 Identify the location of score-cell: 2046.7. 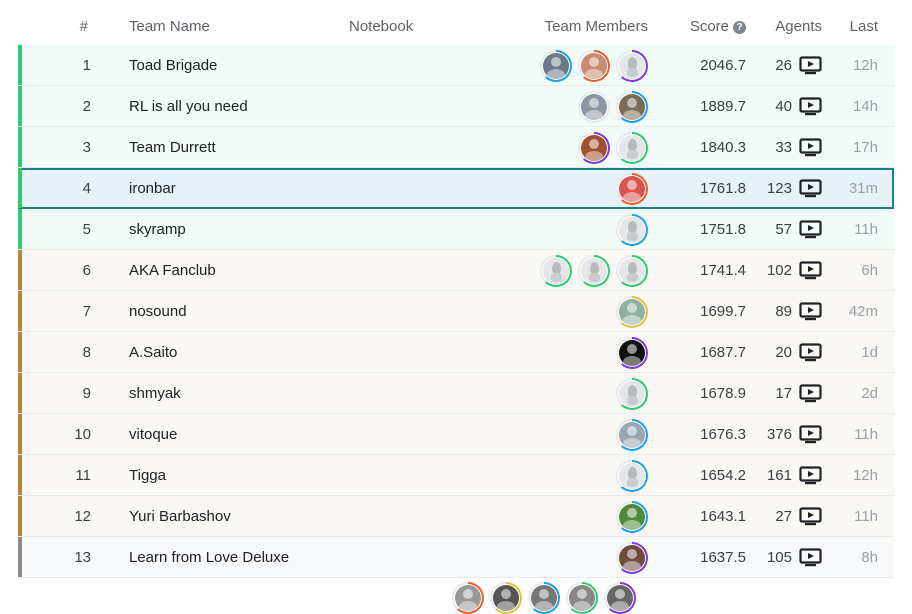
(723, 65).